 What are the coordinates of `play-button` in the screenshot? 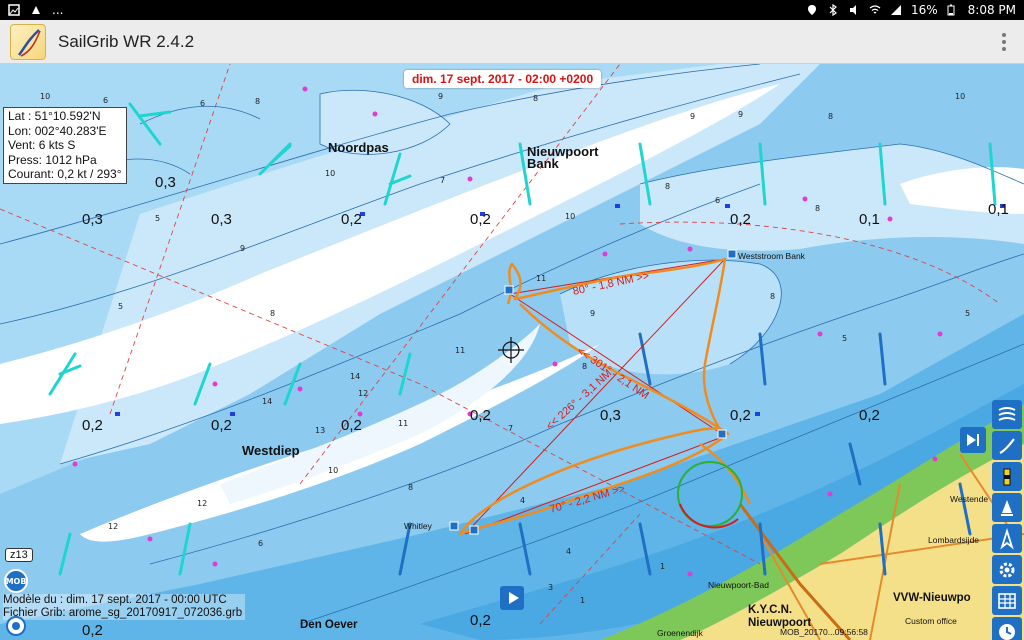 It's located at (512, 598).